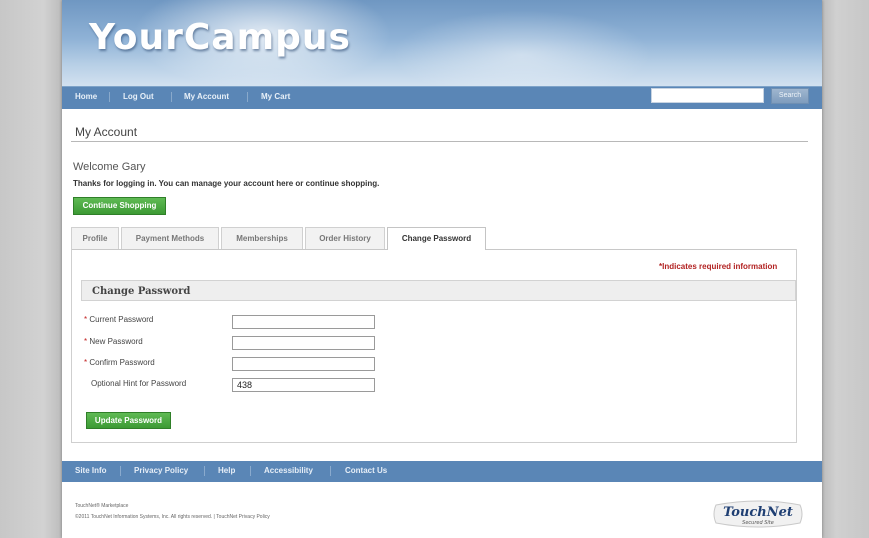  I want to click on section-title: Change Password, so click(141, 291).